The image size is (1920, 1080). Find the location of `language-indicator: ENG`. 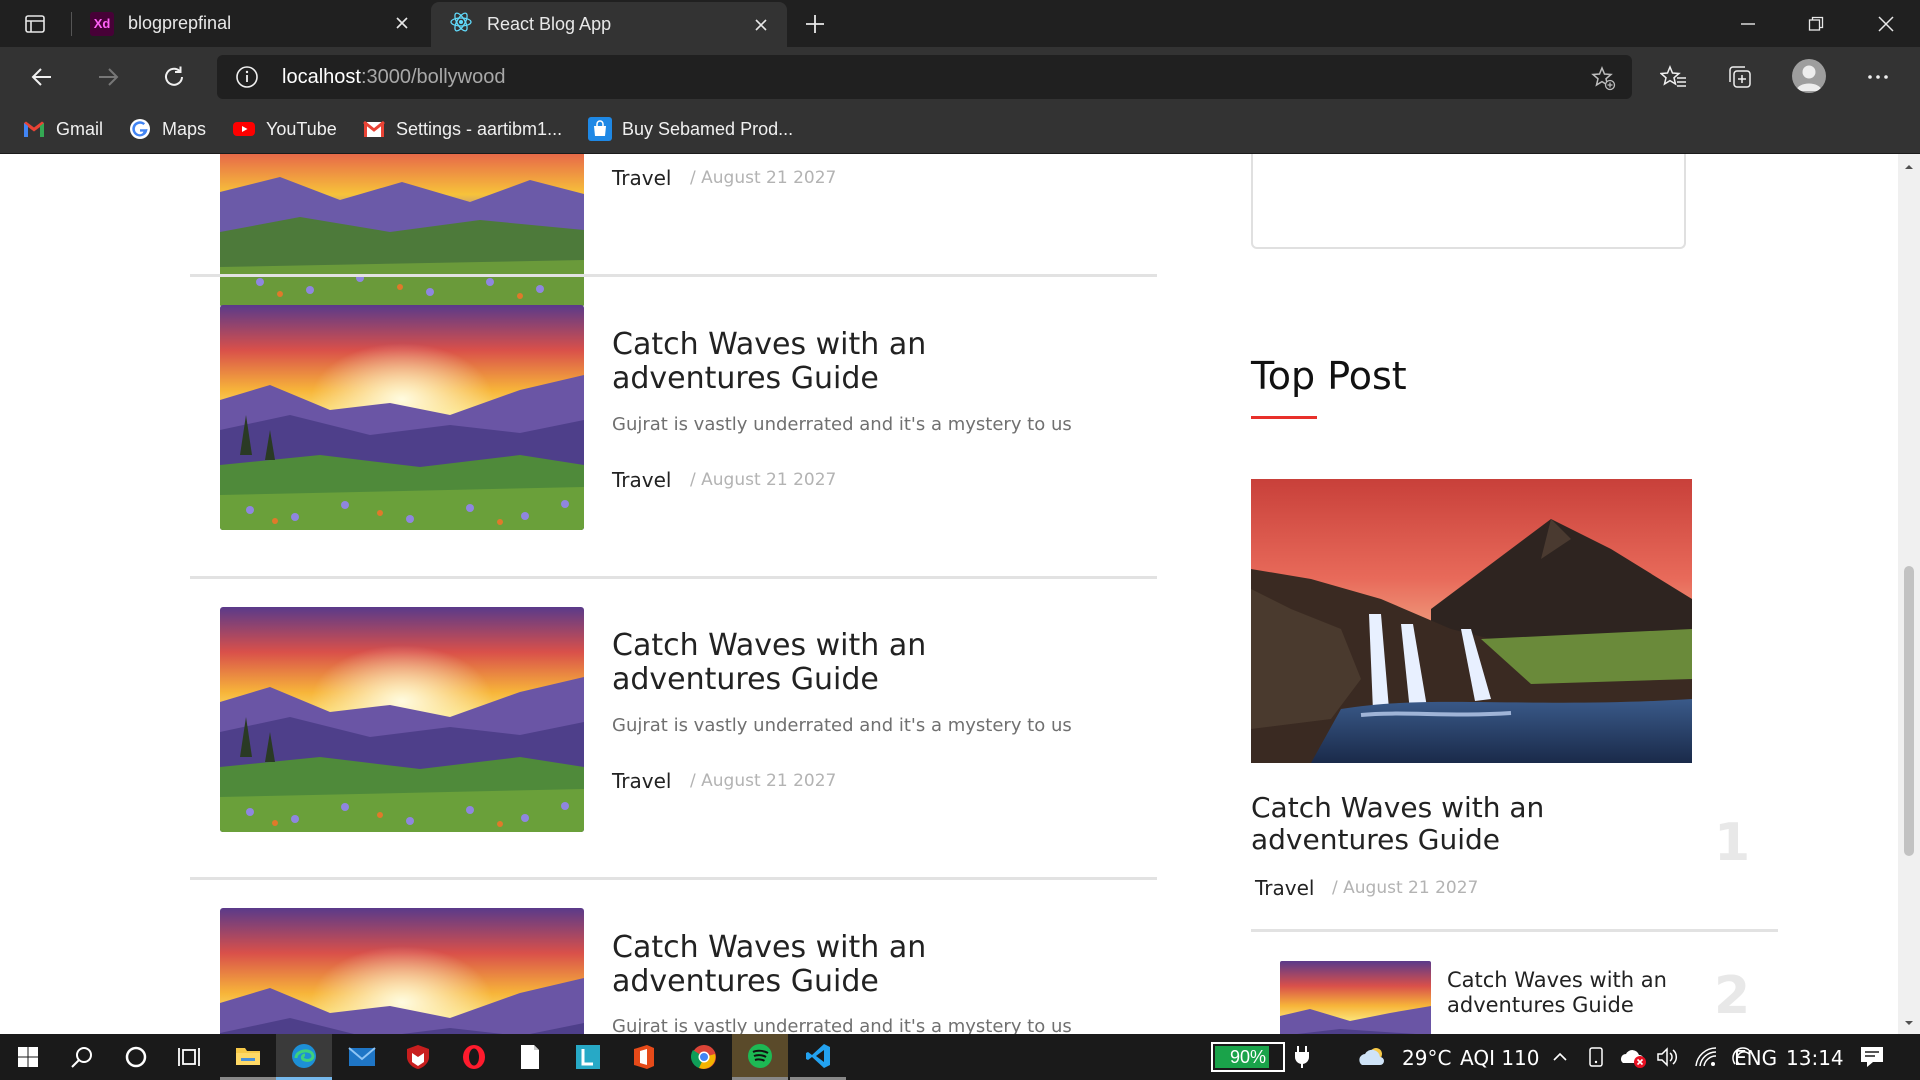

language-indicator: ENG is located at coordinates (1755, 1058).